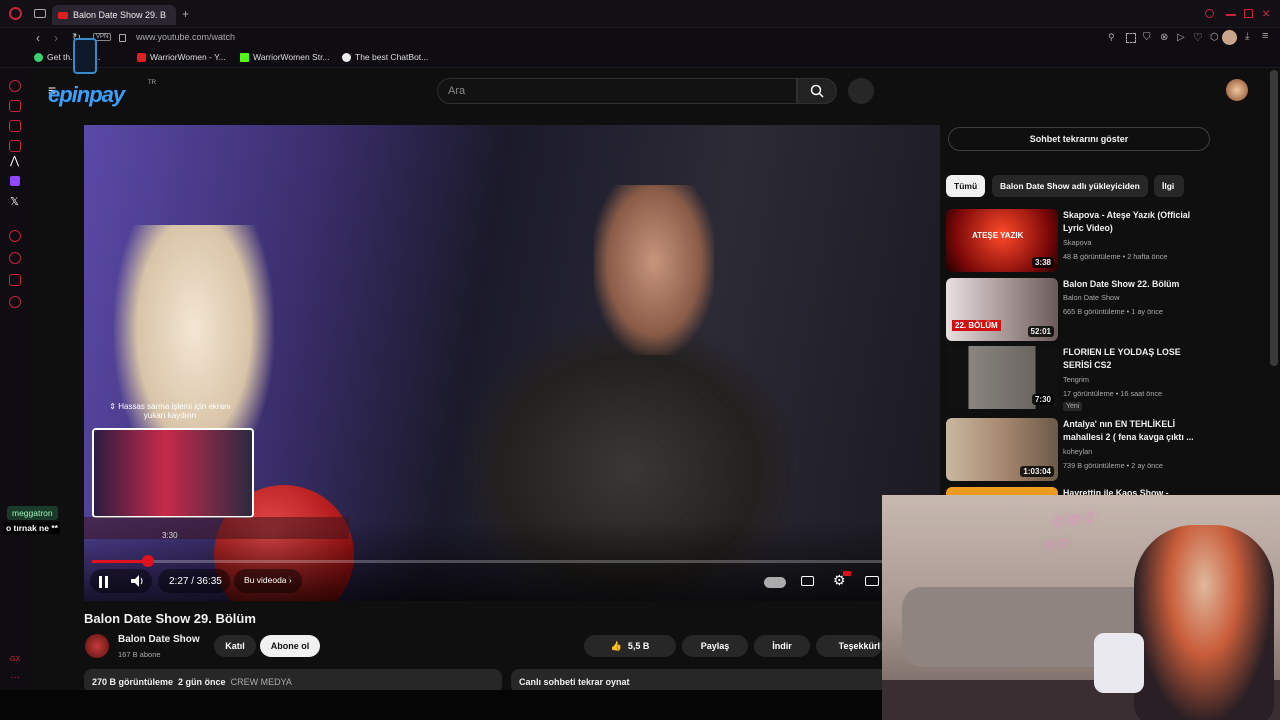 Image resolution: width=1280 pixels, height=720 pixels. Describe the element at coordinates (1076, 379) in the screenshot. I see `recommendation-channel: Tengrim` at that location.